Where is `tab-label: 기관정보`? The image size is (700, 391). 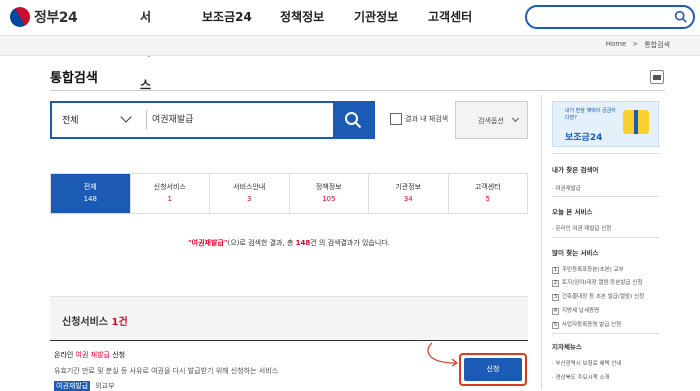
tab-label: 기관정보 is located at coordinates (408, 187).